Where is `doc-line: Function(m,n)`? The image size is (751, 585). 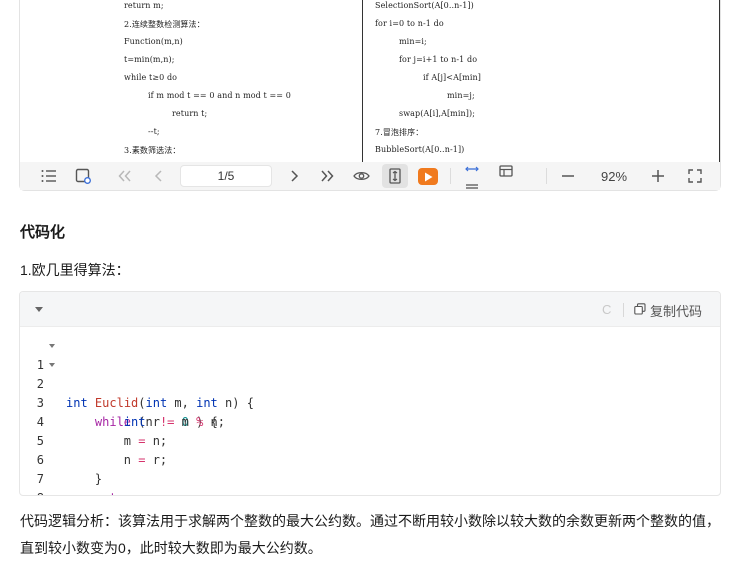 doc-line: Function(m,n) is located at coordinates (153, 41).